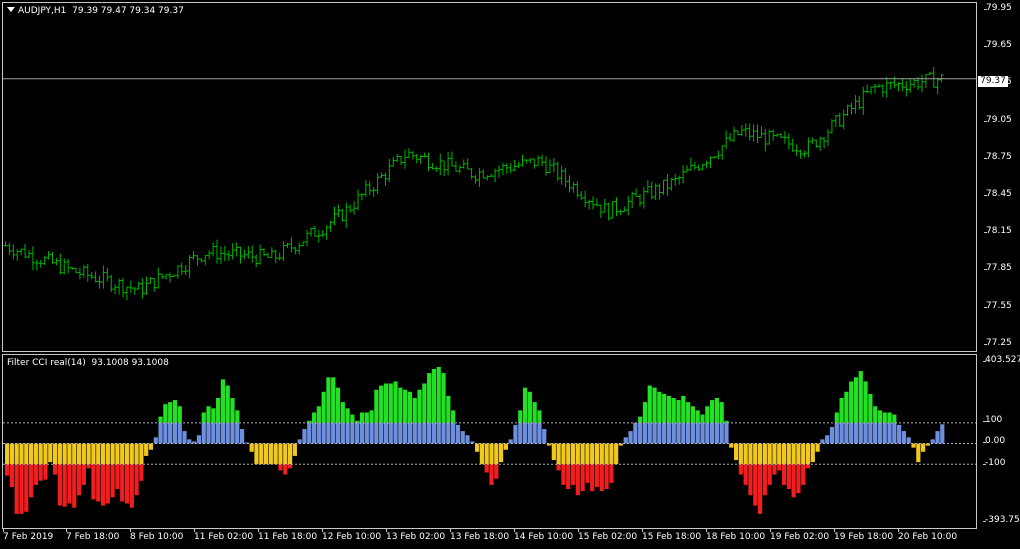 The height and width of the screenshot is (549, 1020). What do you see at coordinates (130, 363) in the screenshot?
I see `indicator-values: 93.1008 93.1008` at bounding box center [130, 363].